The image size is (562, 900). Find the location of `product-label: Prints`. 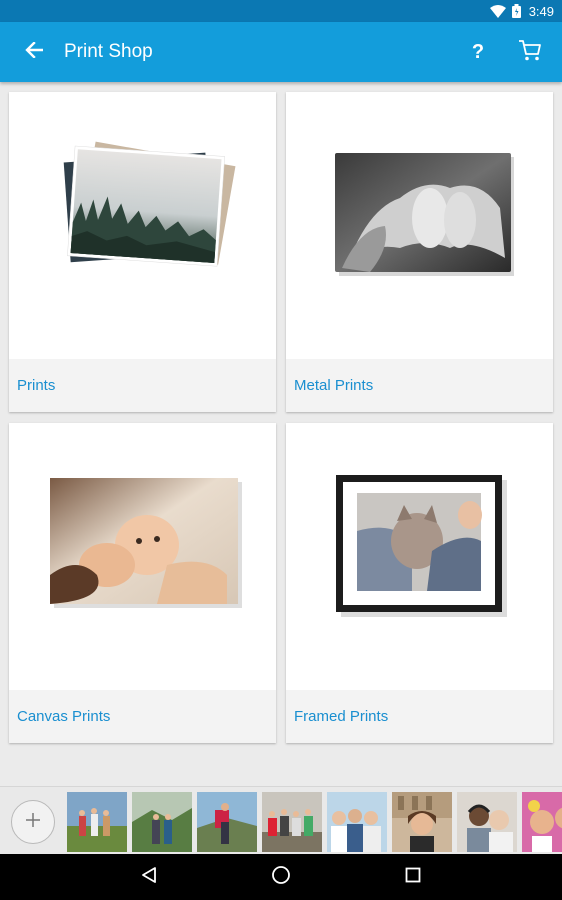

product-label: Prints is located at coordinates (36, 385).